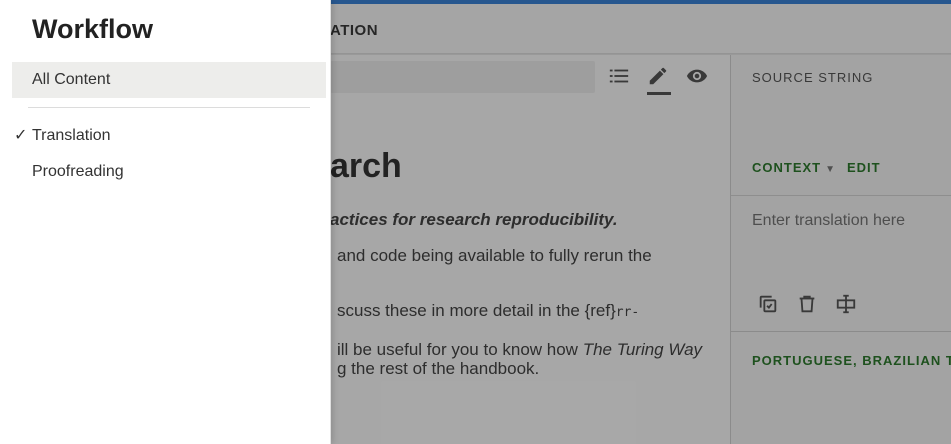 This screenshot has height=444, width=951. What do you see at coordinates (169, 172) in the screenshot?
I see `workflow-item-proofreading: Proofreading` at bounding box center [169, 172].